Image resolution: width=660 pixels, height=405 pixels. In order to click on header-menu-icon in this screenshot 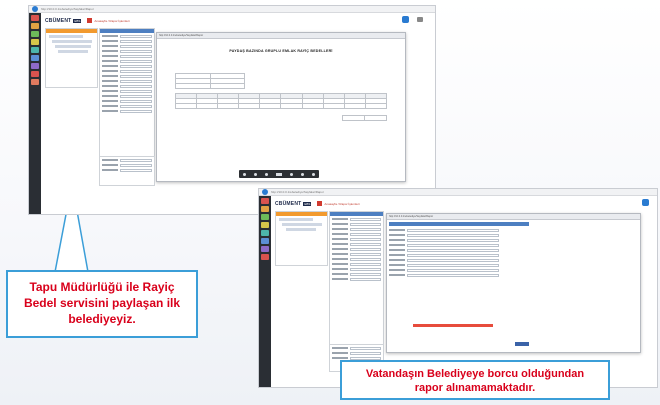, I will do `click(420, 19)`.